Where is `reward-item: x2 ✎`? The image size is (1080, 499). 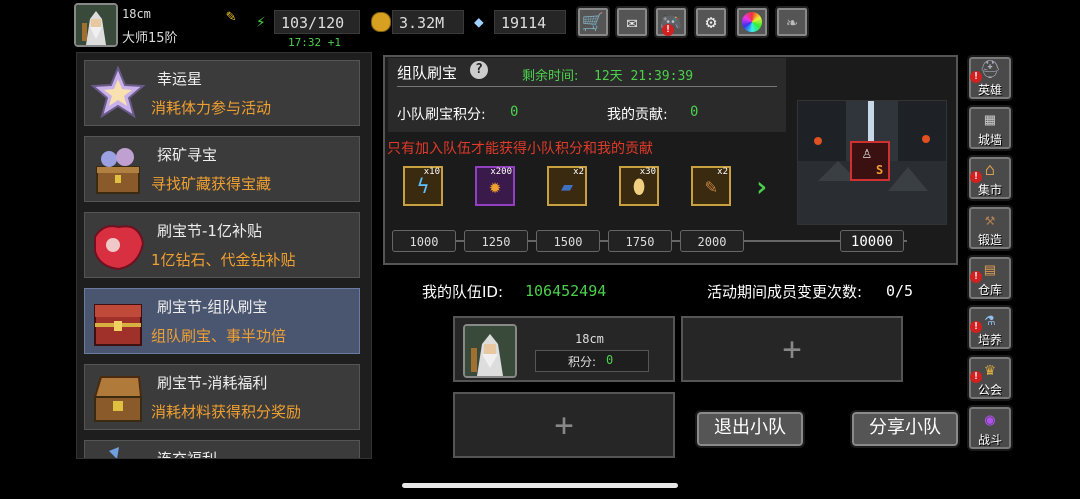
reward-item: x2 ✎ is located at coordinates (711, 186).